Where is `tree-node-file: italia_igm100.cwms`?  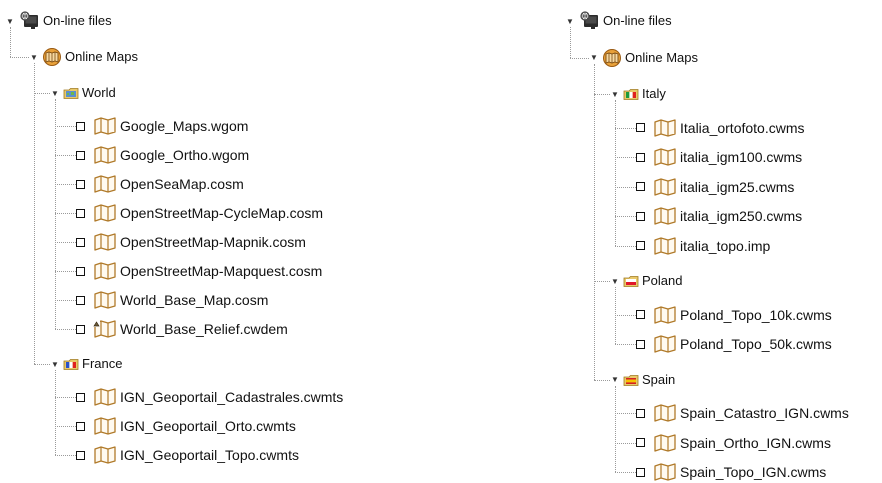 tree-node-file: italia_igm100.cwms is located at coordinates (719, 157).